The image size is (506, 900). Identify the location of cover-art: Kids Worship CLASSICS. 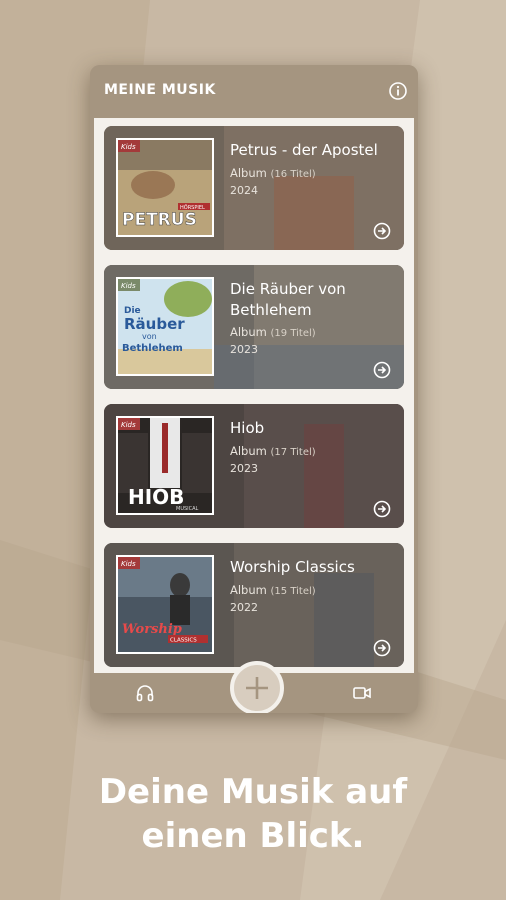
(165, 604).